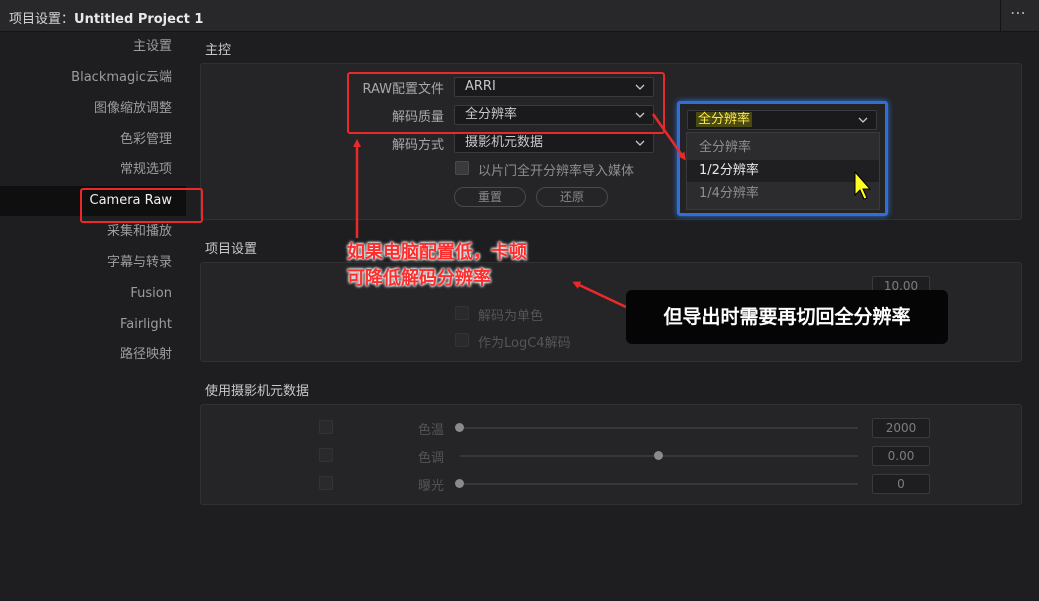 The height and width of the screenshot is (601, 1039). What do you see at coordinates (504, 142) in the screenshot?
I see `decode-using-value: 摄影机元数据` at bounding box center [504, 142].